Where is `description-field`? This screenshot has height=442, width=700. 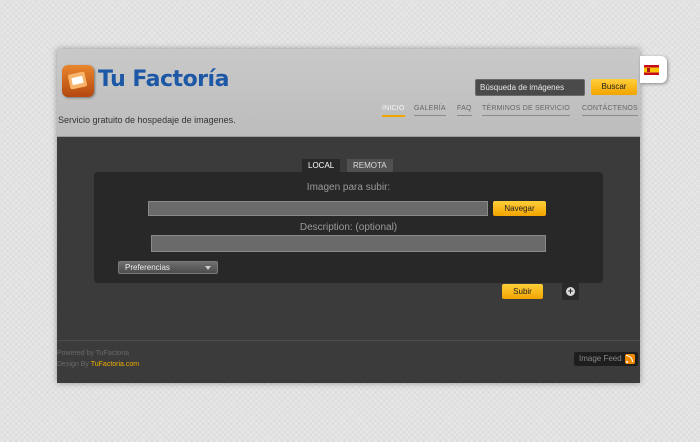
description-field is located at coordinates (348, 243).